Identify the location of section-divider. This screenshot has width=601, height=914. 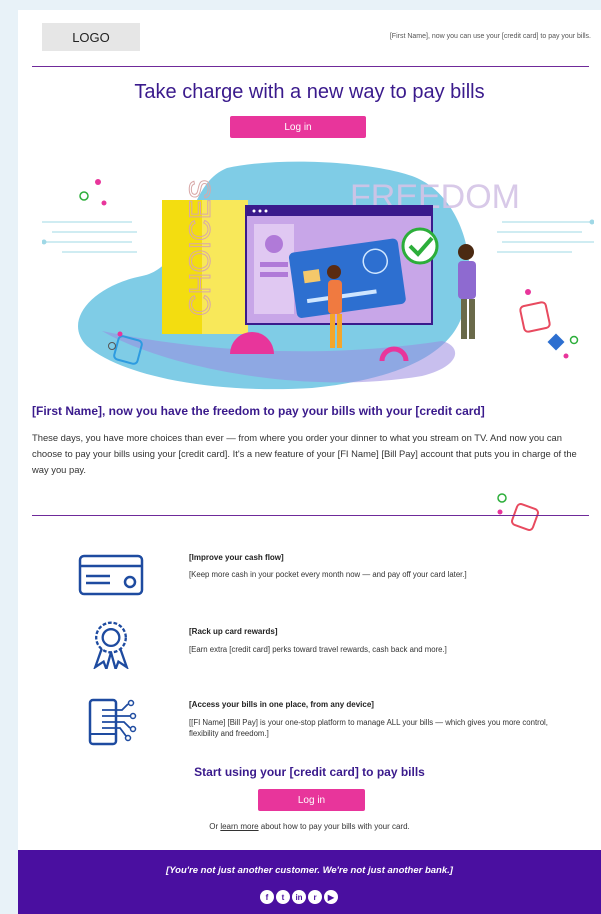
(310, 515).